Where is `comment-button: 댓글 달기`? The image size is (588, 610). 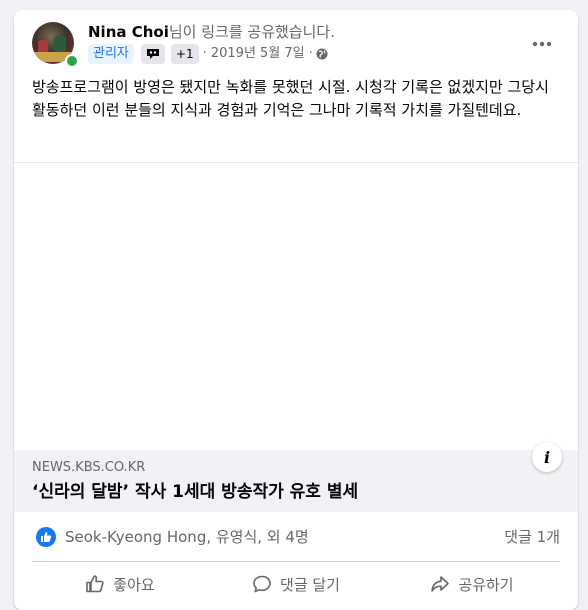 comment-button: 댓글 달기 is located at coordinates (296, 584).